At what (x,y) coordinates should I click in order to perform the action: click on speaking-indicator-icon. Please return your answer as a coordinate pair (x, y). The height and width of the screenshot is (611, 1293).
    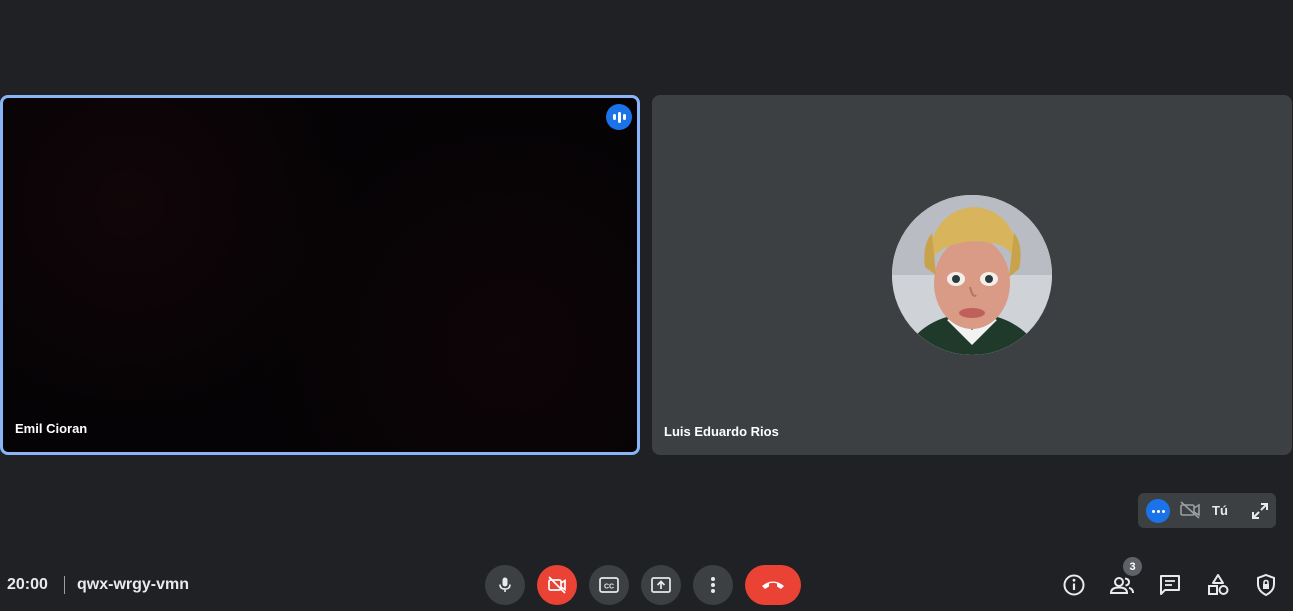
    Looking at the image, I should click on (619, 117).